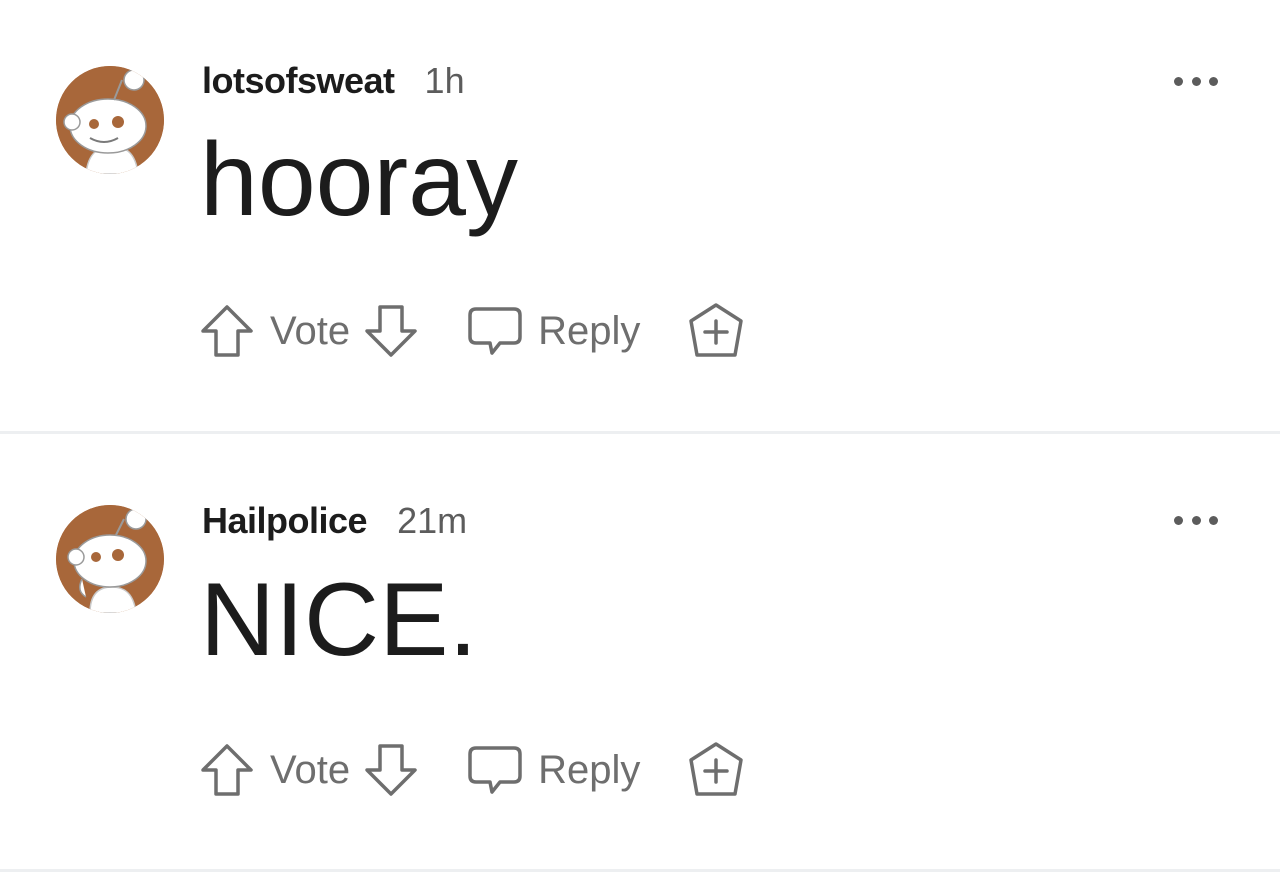 Image resolution: width=1280 pixels, height=885 pixels. What do you see at coordinates (432, 520) in the screenshot?
I see `timestamp: 21m` at bounding box center [432, 520].